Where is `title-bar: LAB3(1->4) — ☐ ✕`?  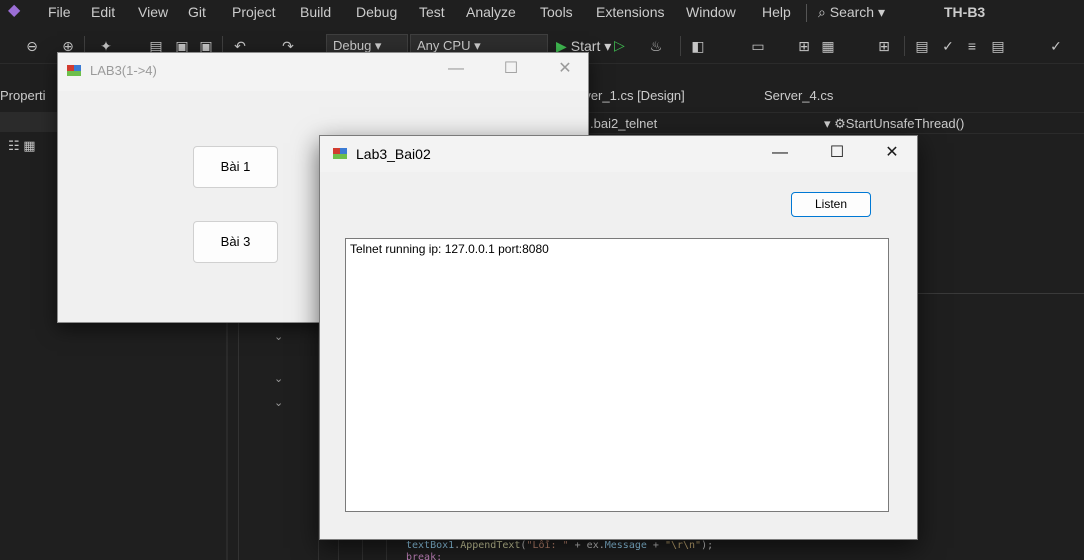
title-bar: LAB3(1->4) — ☐ ✕ is located at coordinates (323, 72).